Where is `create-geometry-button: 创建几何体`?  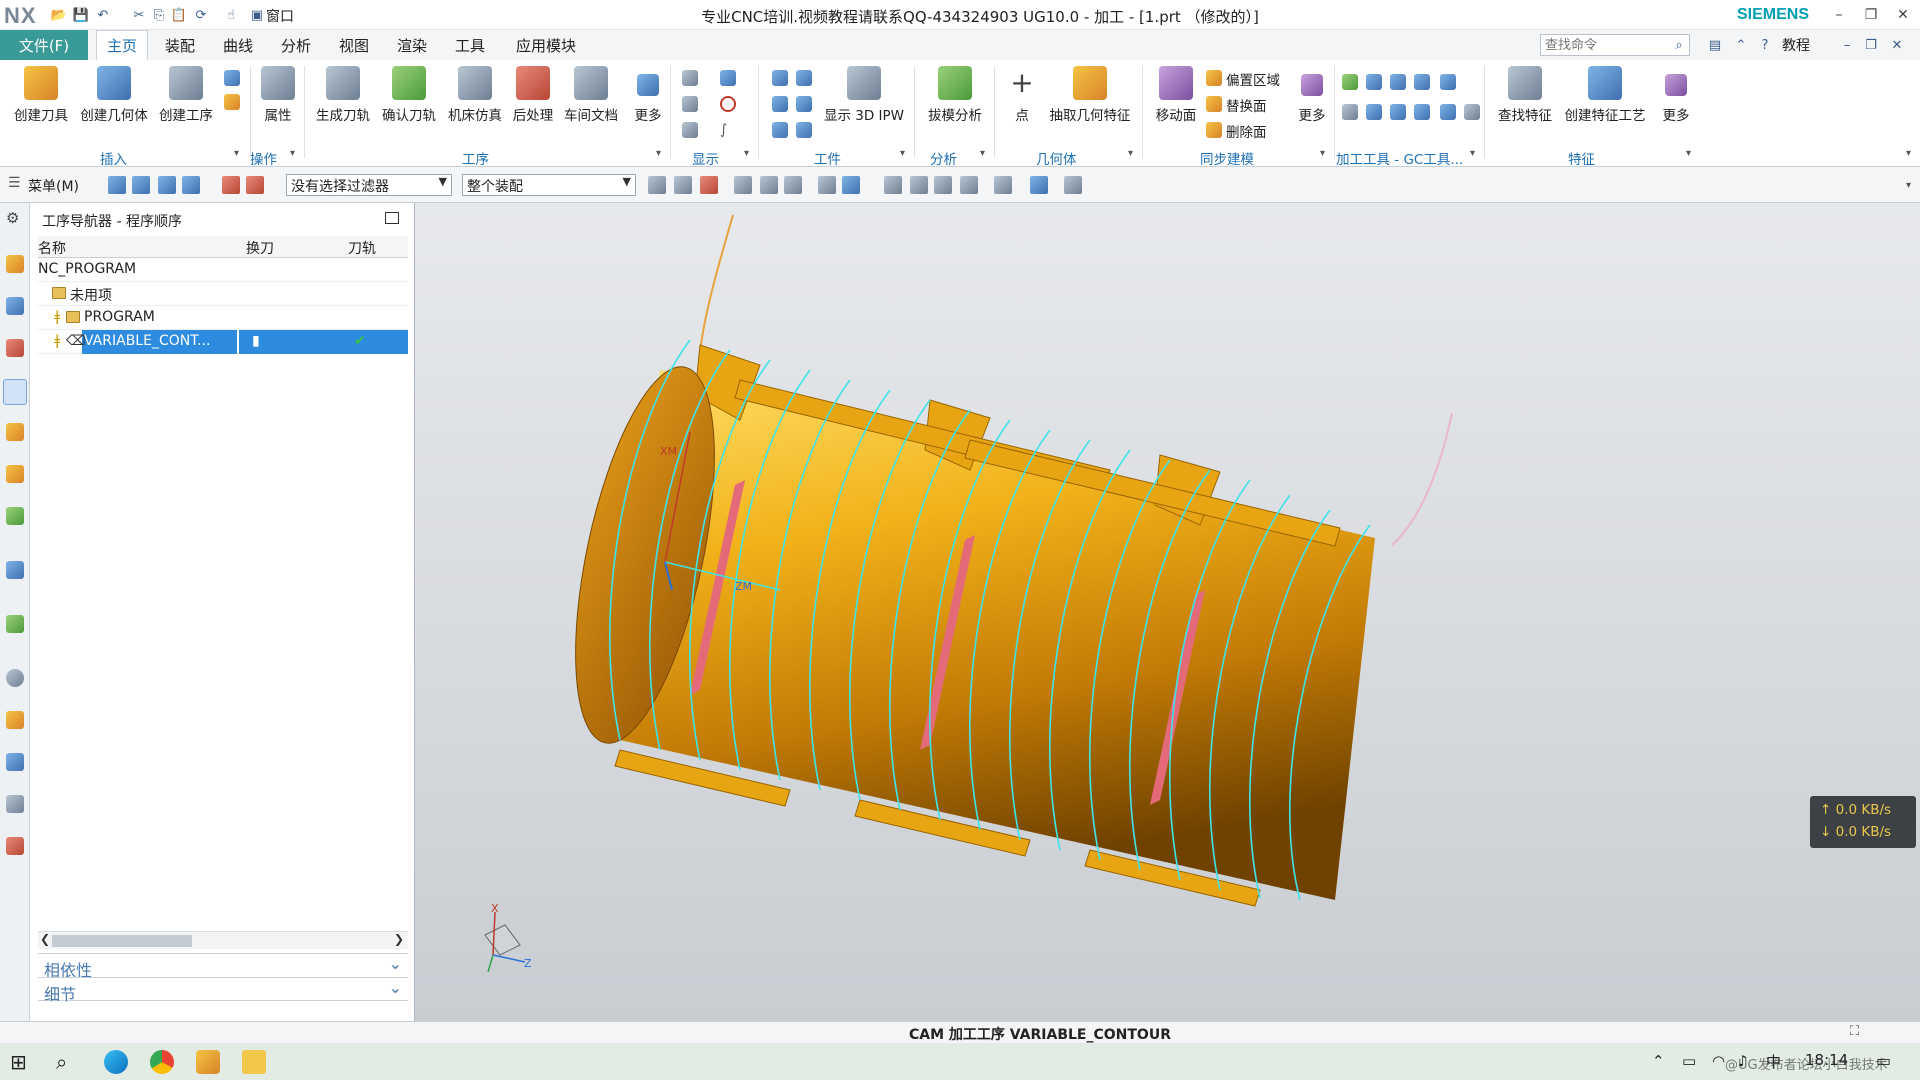 create-geometry-button: 创建几何体 is located at coordinates (114, 95).